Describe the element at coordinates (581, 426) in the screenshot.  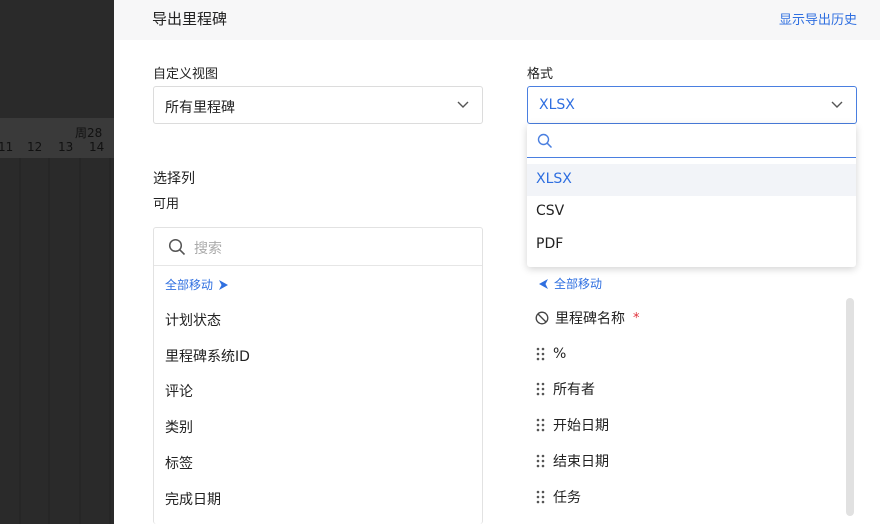
I see `selected-column-label: 开始日期` at that location.